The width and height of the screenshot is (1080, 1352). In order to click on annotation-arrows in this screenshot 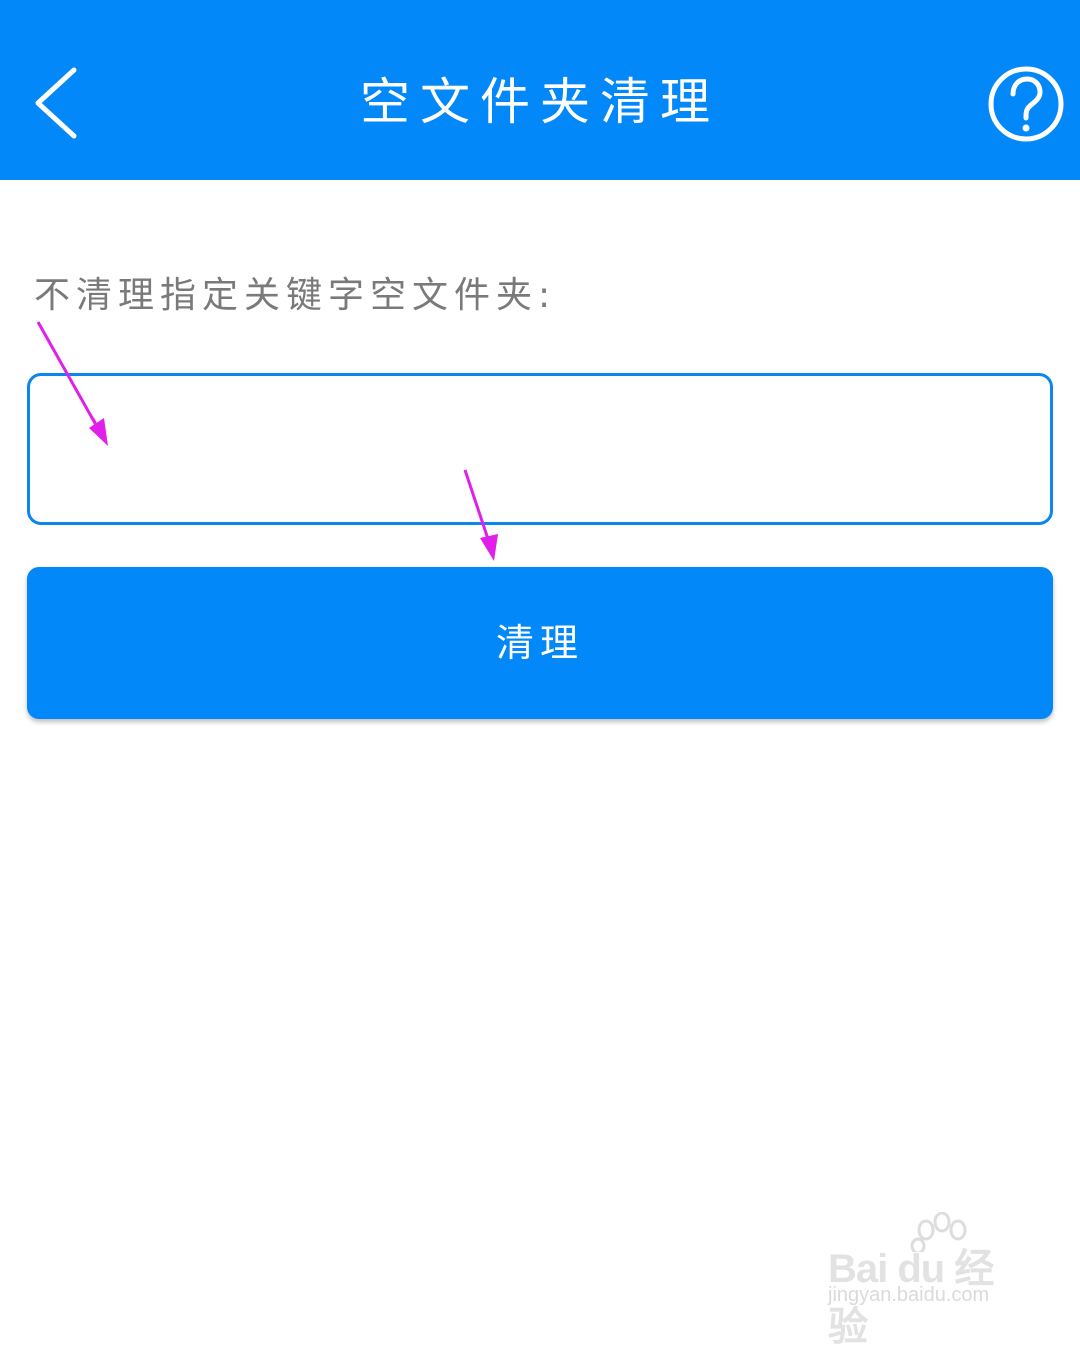, I will do `click(267, 441)`.